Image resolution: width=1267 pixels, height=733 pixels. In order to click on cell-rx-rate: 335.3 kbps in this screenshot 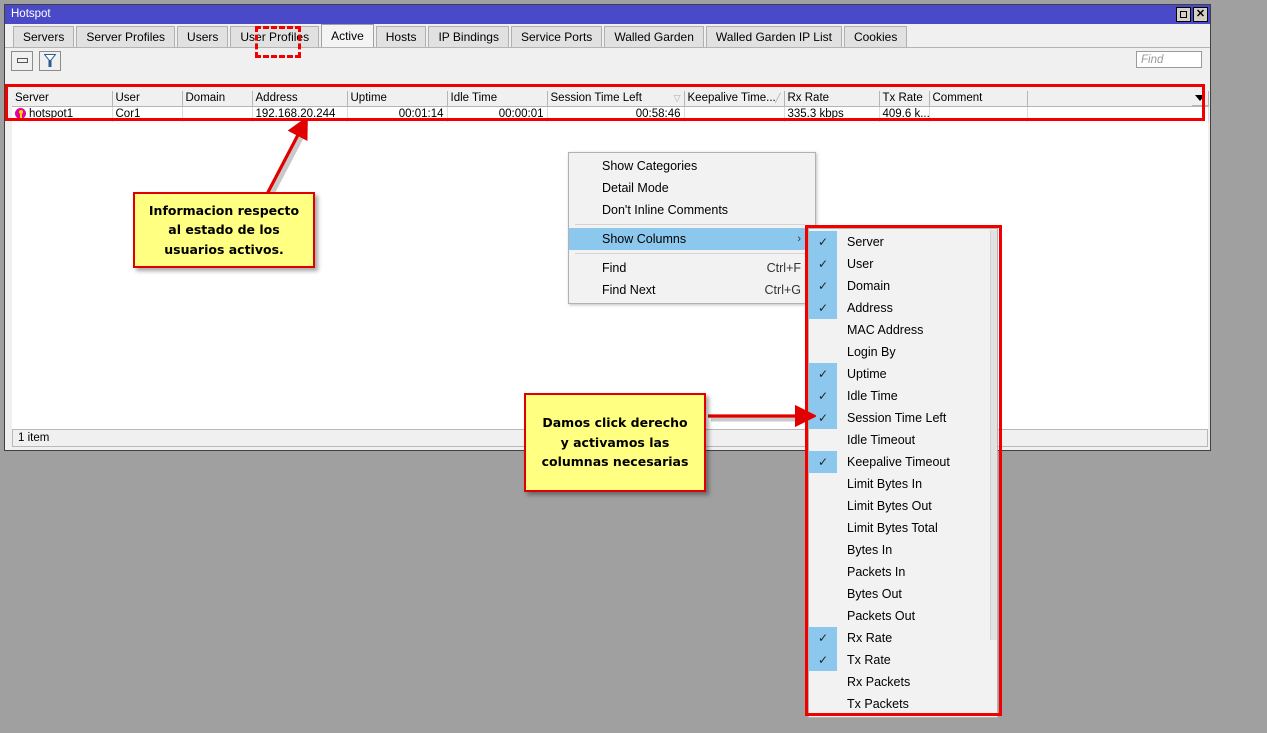, I will do `click(832, 114)`.